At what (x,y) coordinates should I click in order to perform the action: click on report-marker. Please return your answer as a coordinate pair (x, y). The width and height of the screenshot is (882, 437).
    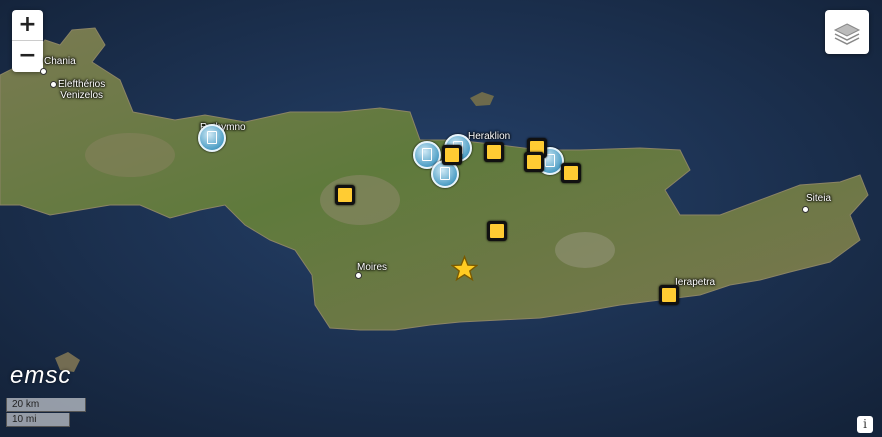
    Looking at the image, I should click on (212, 138).